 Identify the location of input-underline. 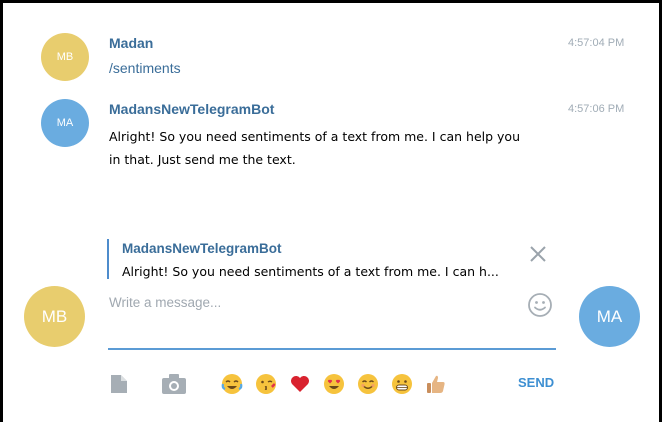
(332, 349).